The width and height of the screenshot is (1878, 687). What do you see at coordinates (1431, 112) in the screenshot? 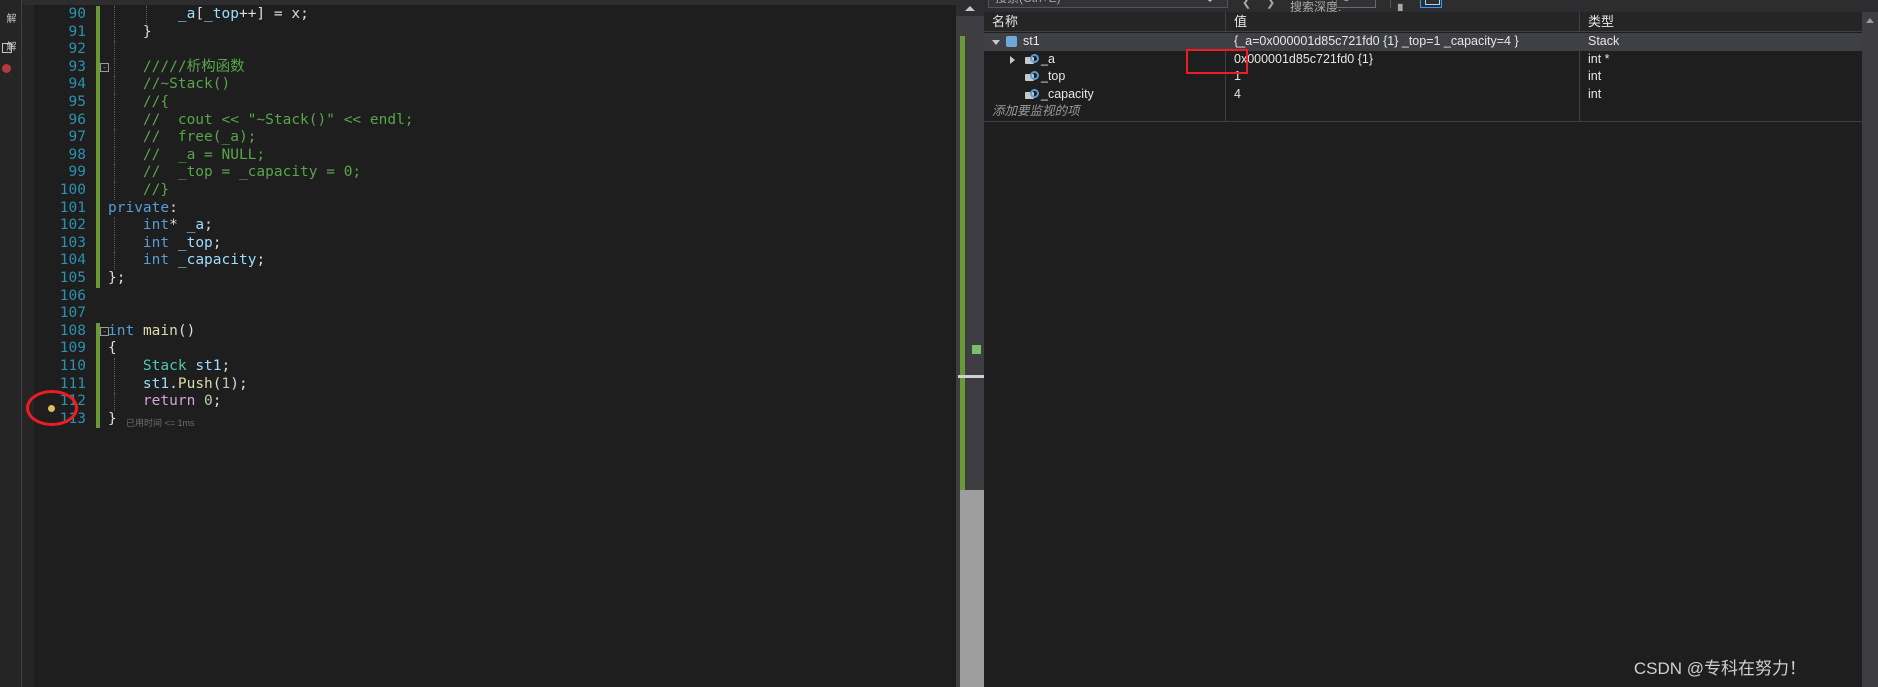
I see `watch-add-item-row: 添加要监视的项` at bounding box center [1431, 112].